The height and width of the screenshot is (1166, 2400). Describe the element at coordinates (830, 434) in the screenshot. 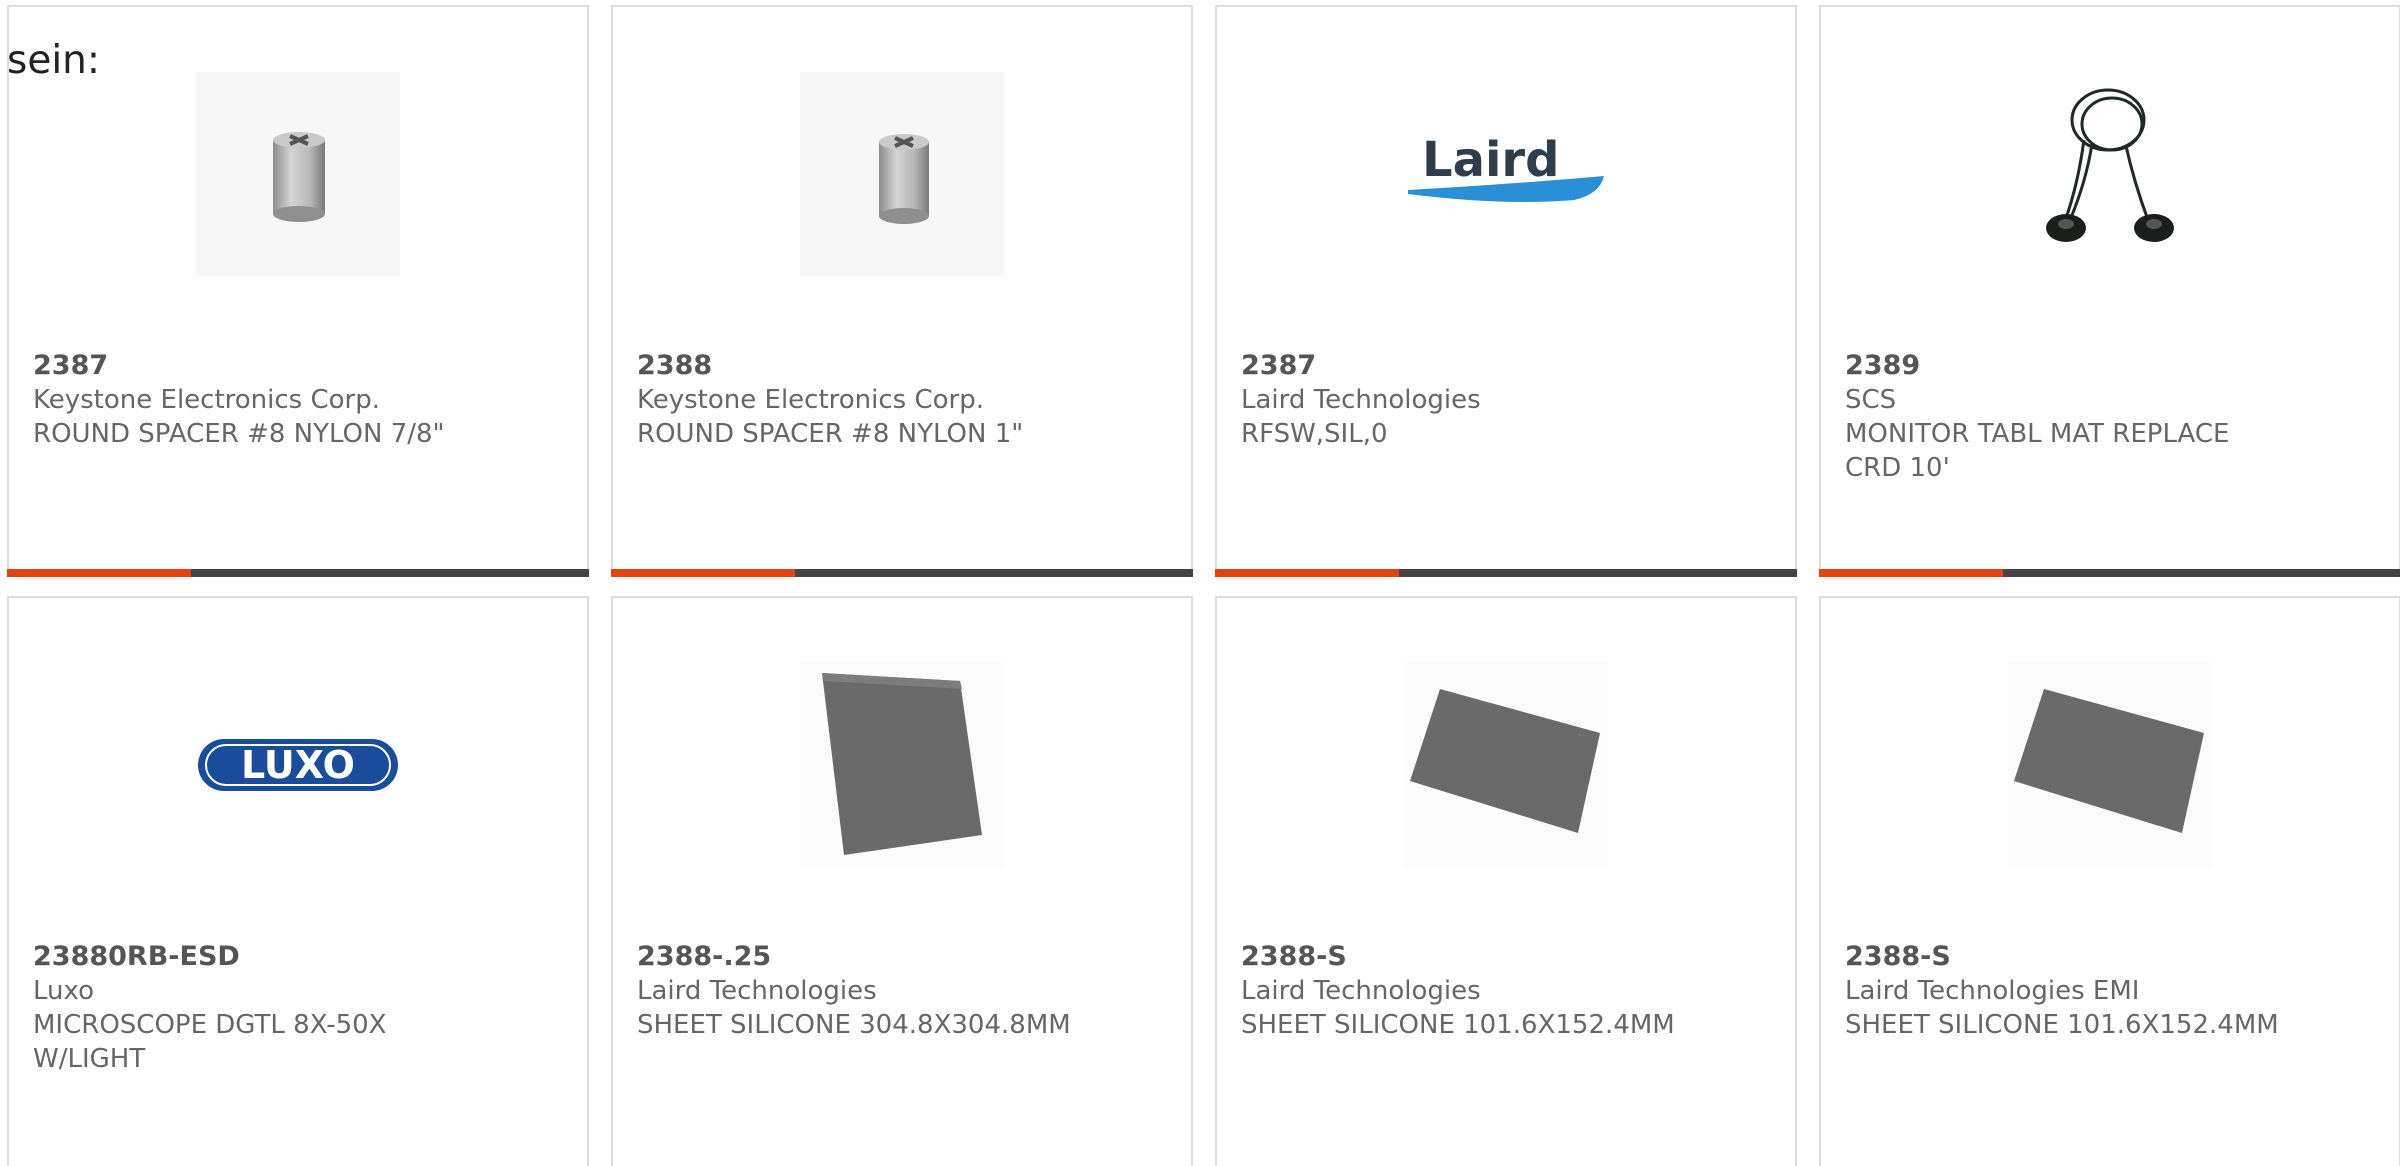

I see `description: ROUND SPACER #8 NYLON 1"` at that location.